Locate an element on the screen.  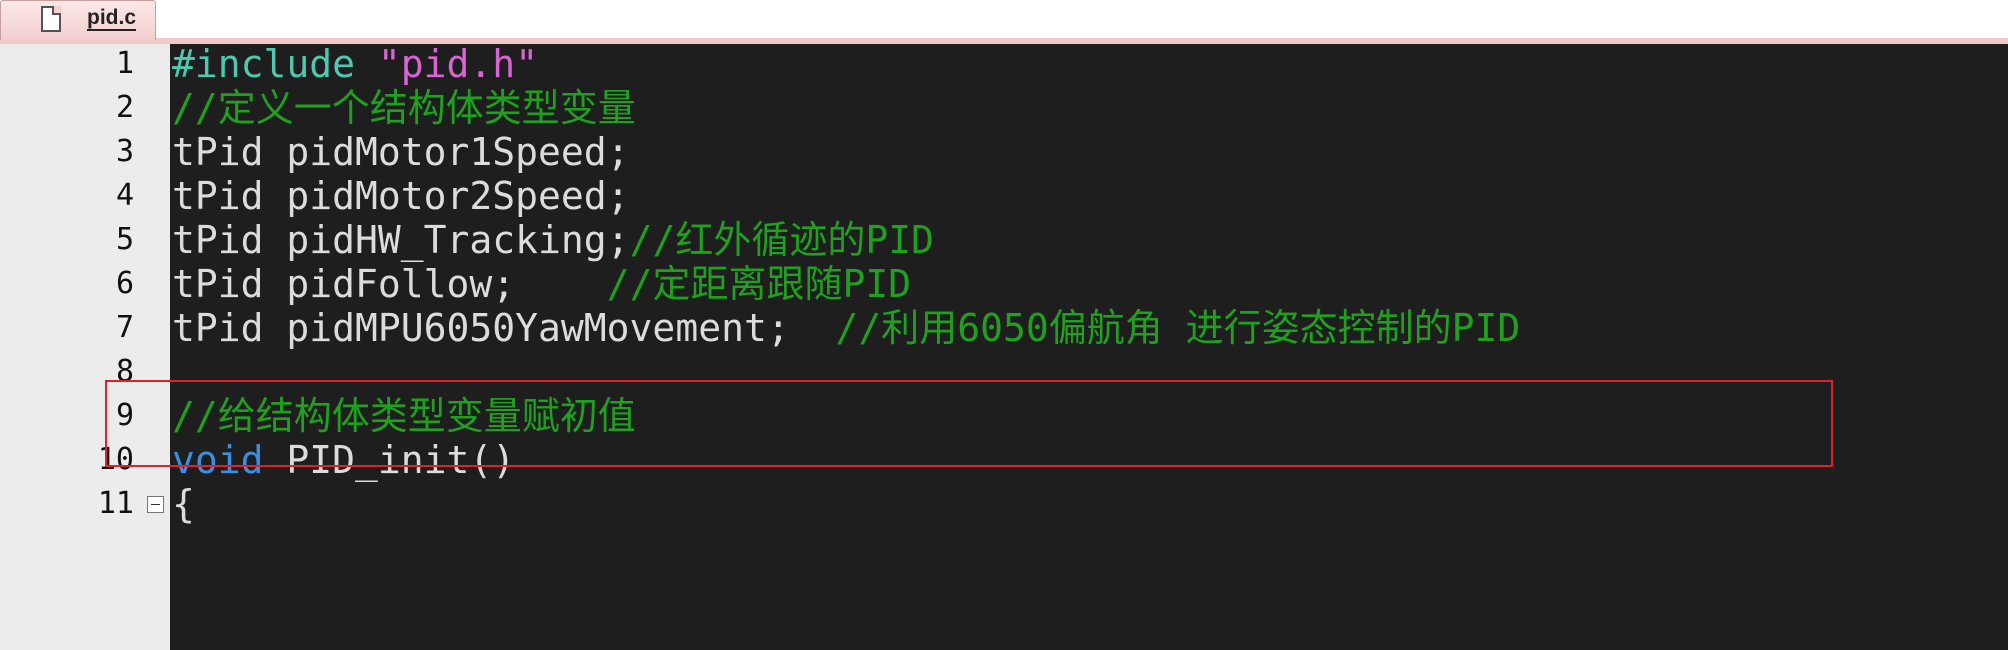
comment: //定距离跟随PID is located at coordinates (759, 284).